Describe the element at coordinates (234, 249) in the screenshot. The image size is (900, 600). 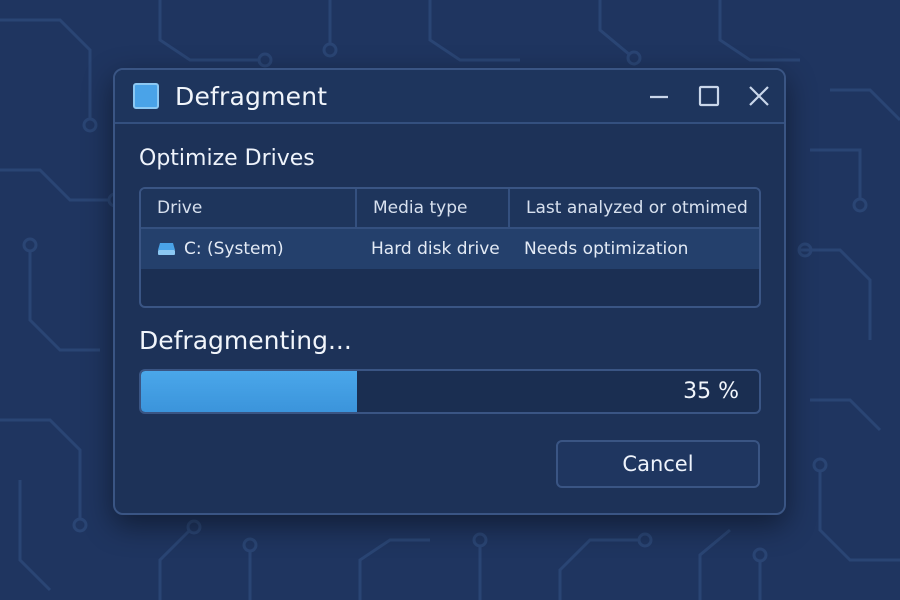
I see `drive-name: C: (System)` at that location.